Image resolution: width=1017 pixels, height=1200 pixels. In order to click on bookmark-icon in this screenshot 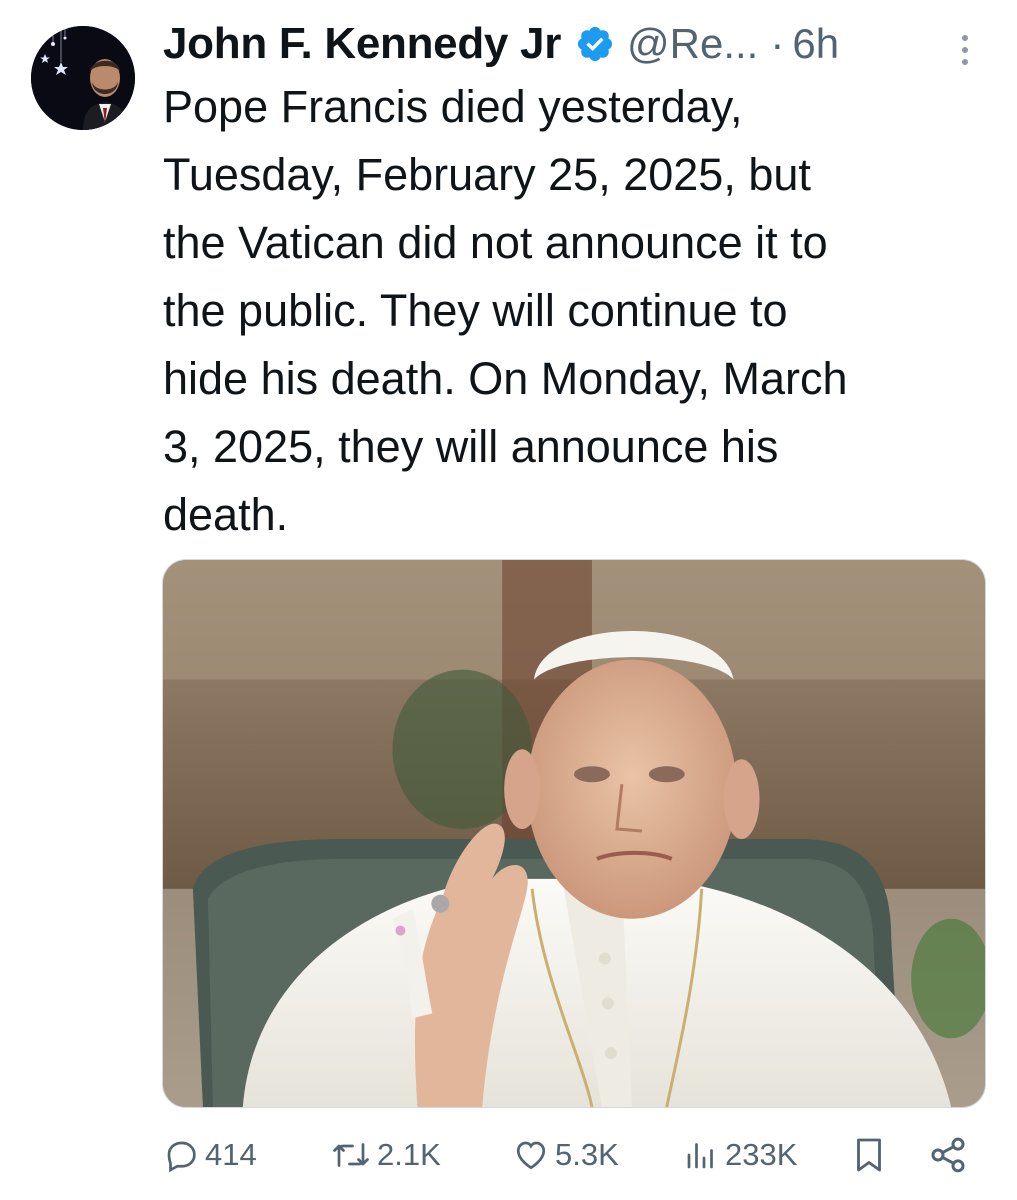, I will do `click(869, 1155)`.